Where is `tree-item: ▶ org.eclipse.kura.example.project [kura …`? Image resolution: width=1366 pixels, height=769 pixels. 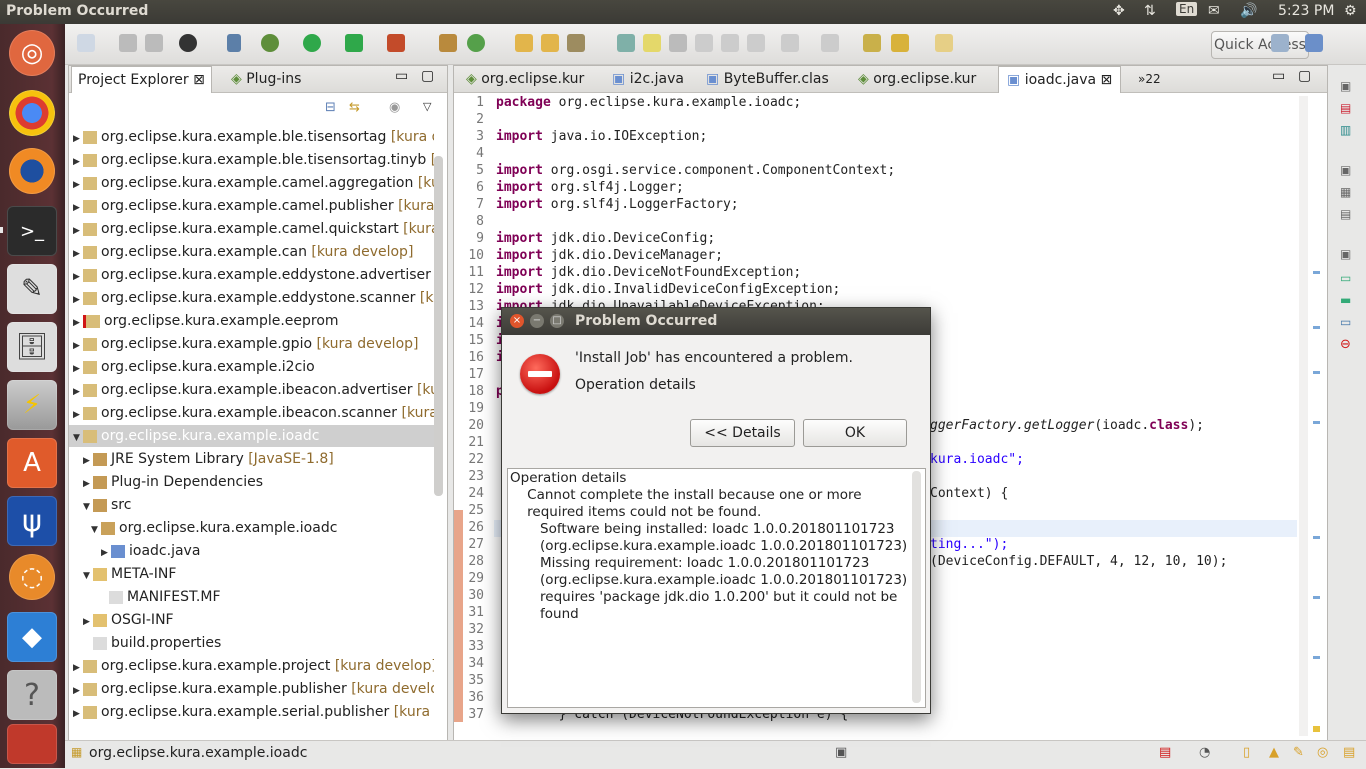 tree-item: ▶ org.eclipse.kura.example.project [kura … is located at coordinates (253, 666).